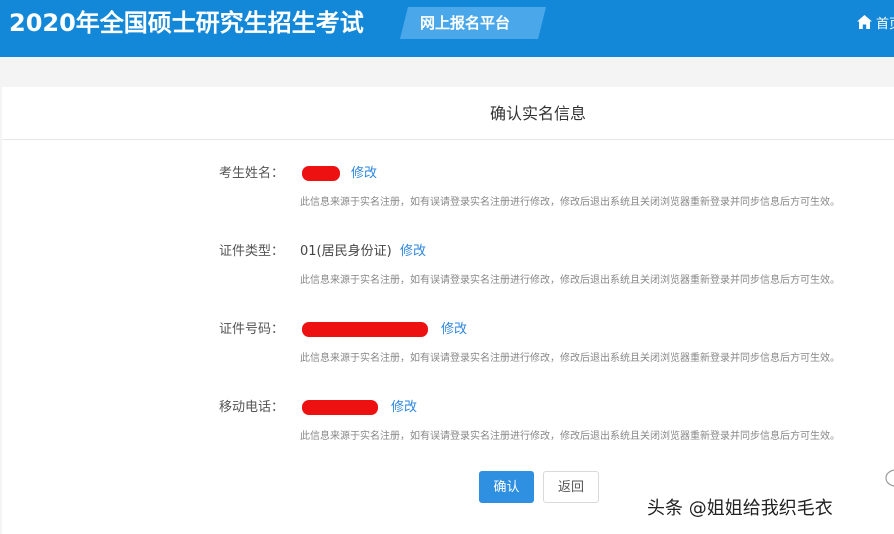  I want to click on edit-name-link: 修改, so click(364, 174).